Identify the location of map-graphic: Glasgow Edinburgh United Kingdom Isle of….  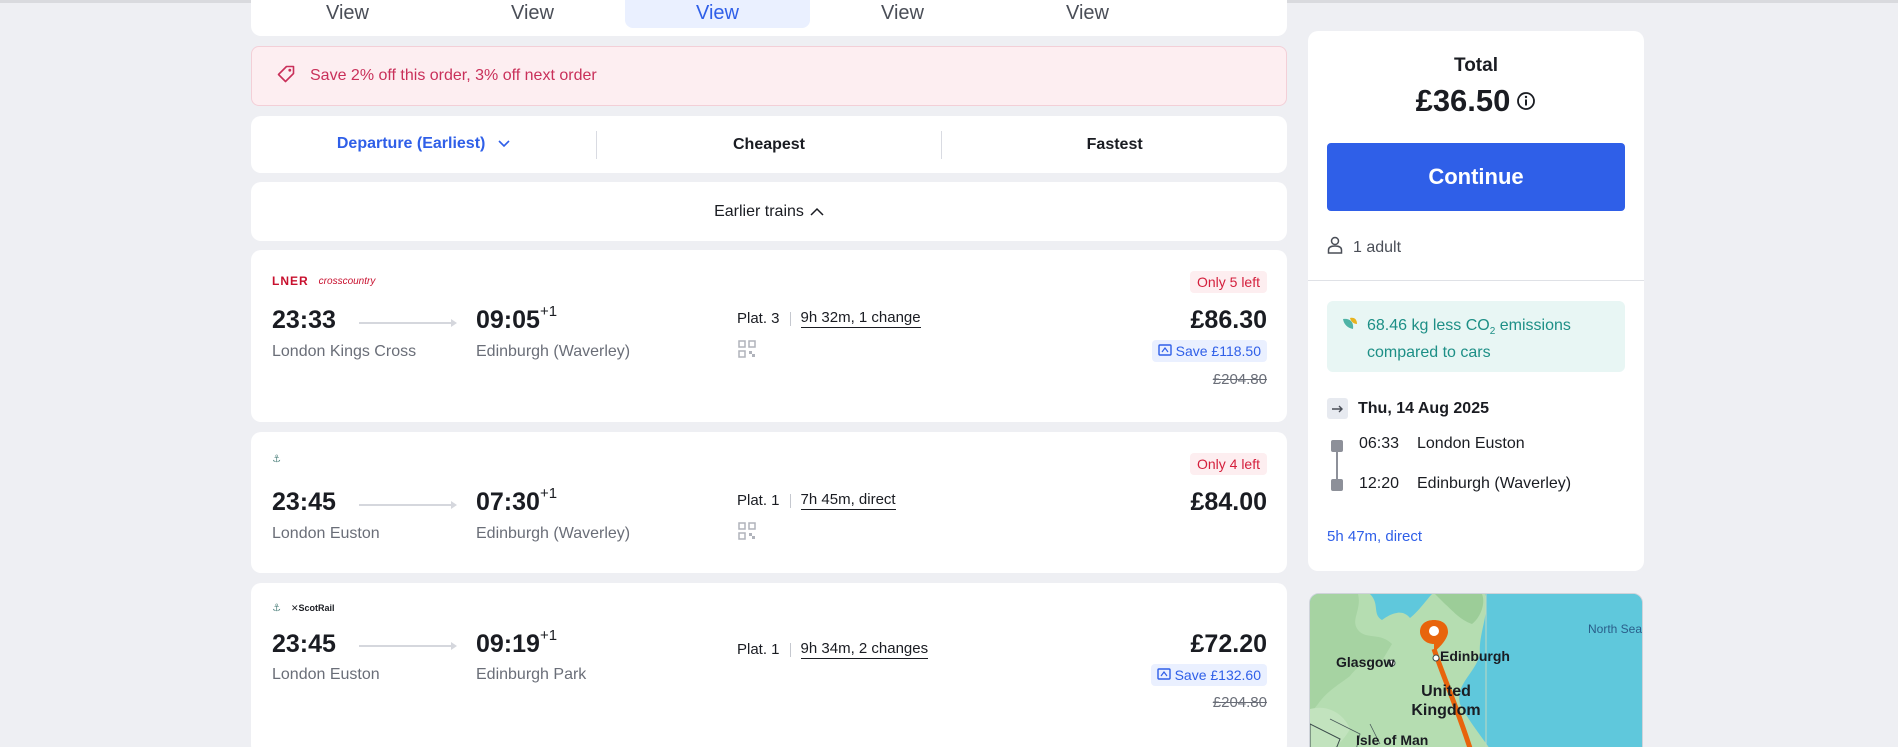
(1476, 670).